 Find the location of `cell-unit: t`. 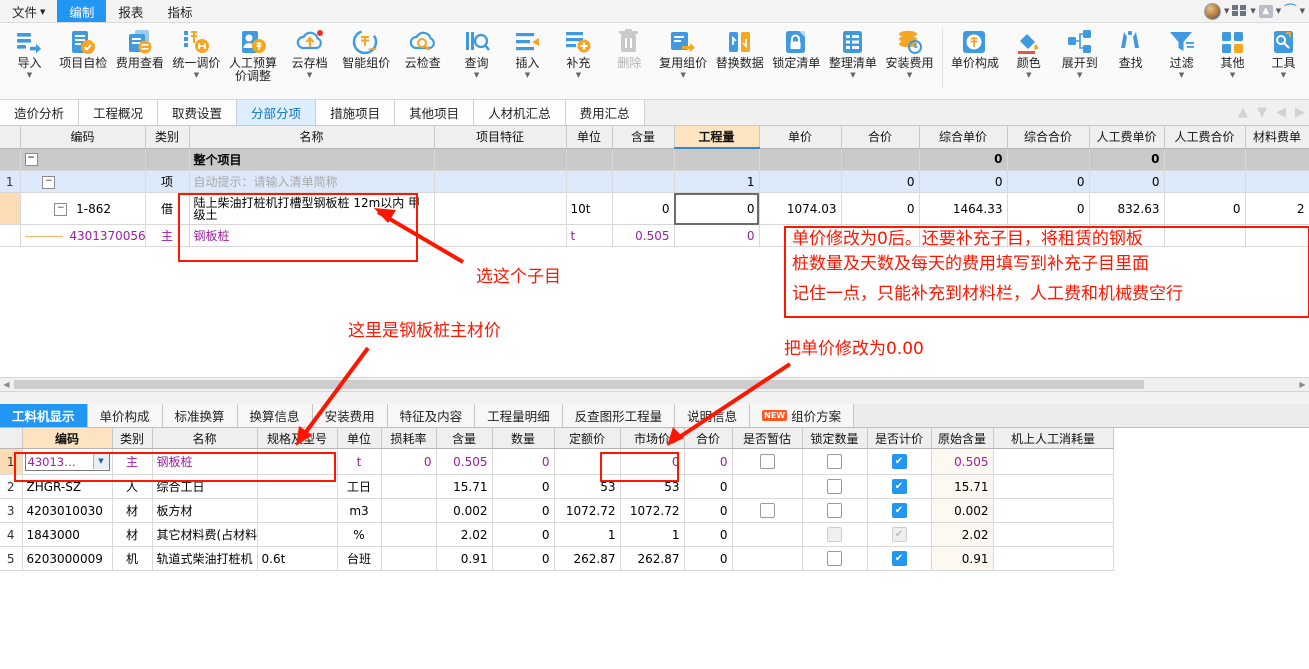

cell-unit: t is located at coordinates (359, 461).